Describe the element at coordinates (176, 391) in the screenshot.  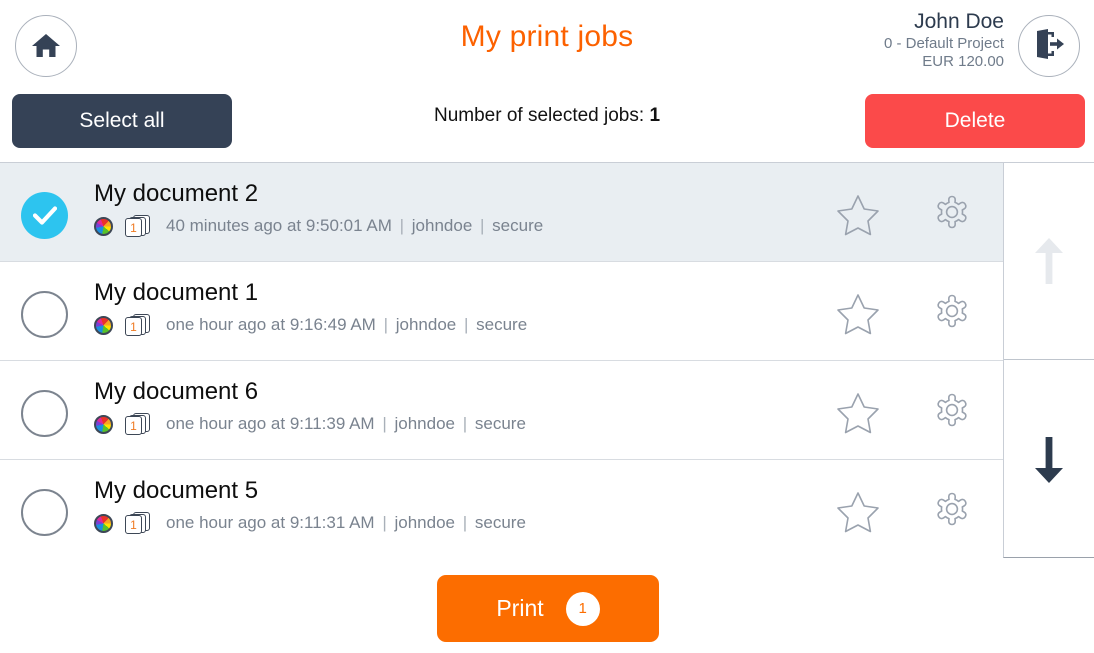
I see `job-title: My document 6` at that location.